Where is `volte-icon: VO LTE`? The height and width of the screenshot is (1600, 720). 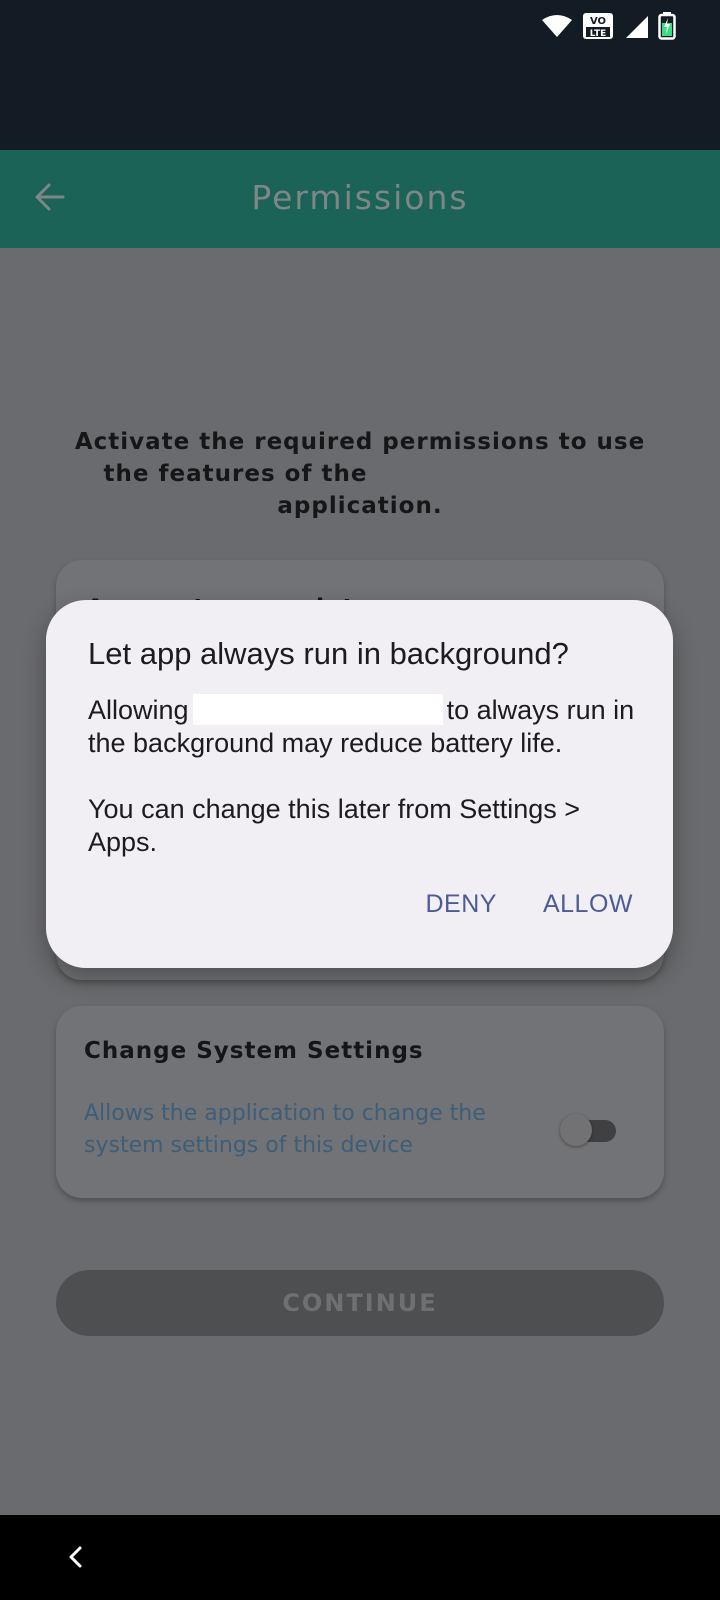
volte-icon: VO LTE is located at coordinates (598, 26).